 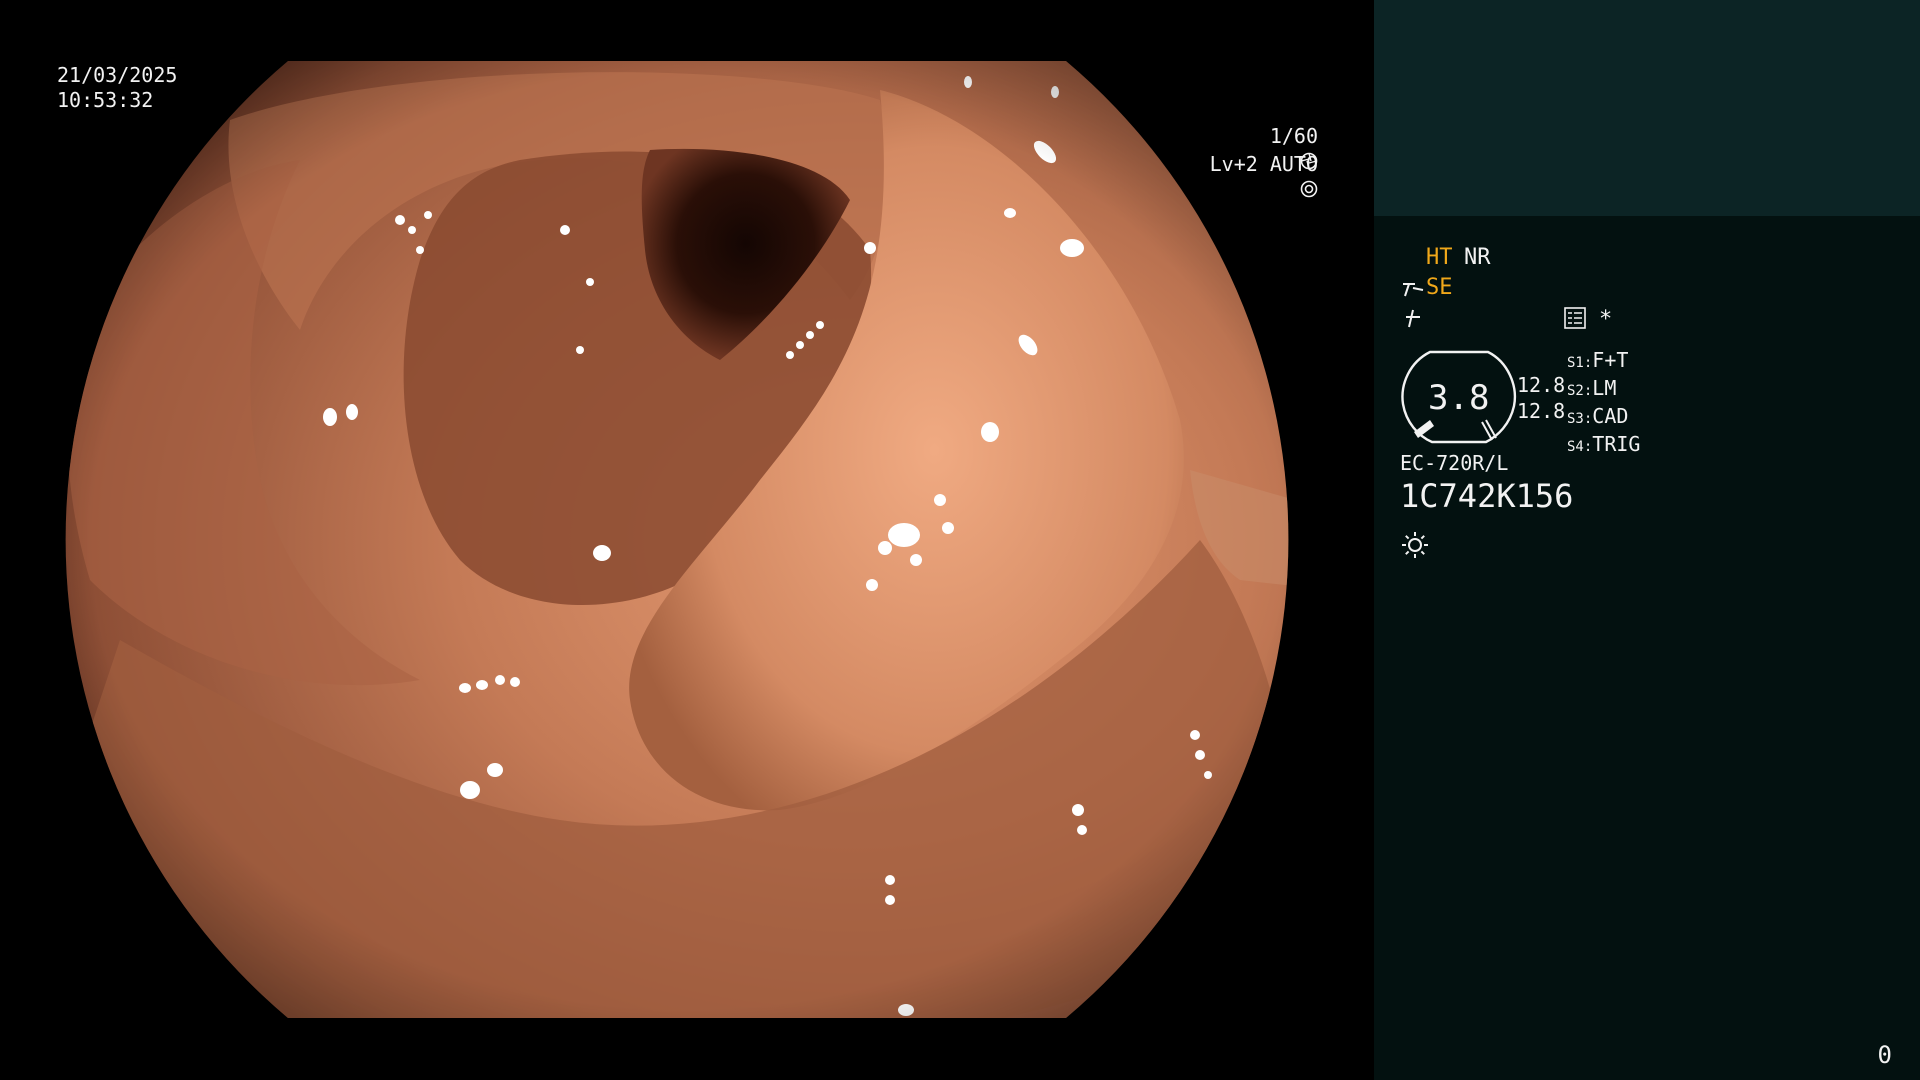 I want to click on structure-enhance-icon, so click(x=1413, y=290).